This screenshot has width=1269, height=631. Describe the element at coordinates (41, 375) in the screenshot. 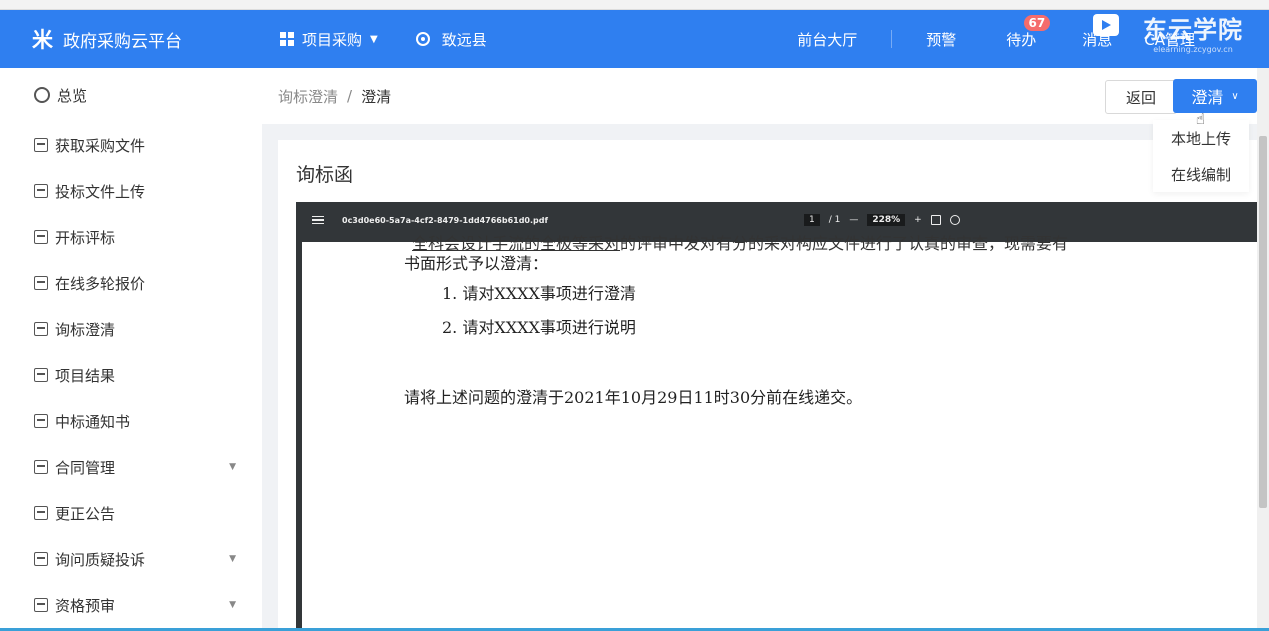

I see `result-icon` at that location.